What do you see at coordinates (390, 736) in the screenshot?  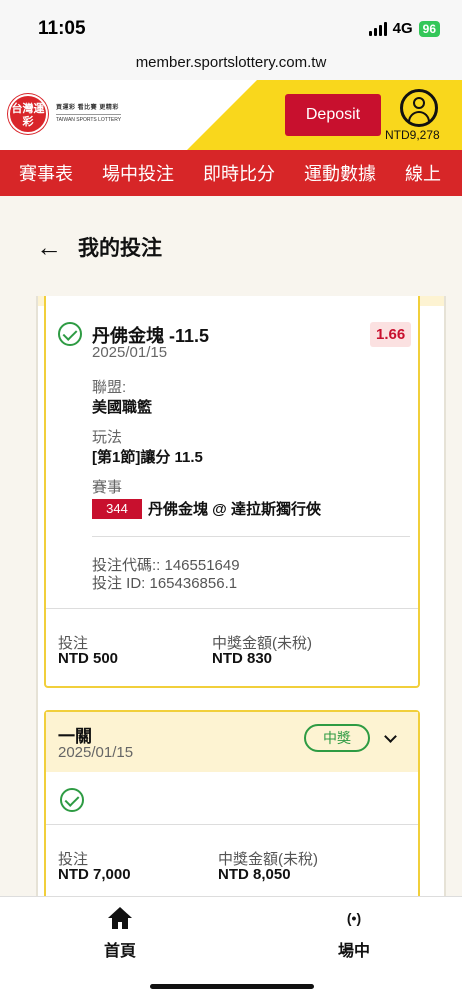 I see `chevron-down-icon` at bounding box center [390, 736].